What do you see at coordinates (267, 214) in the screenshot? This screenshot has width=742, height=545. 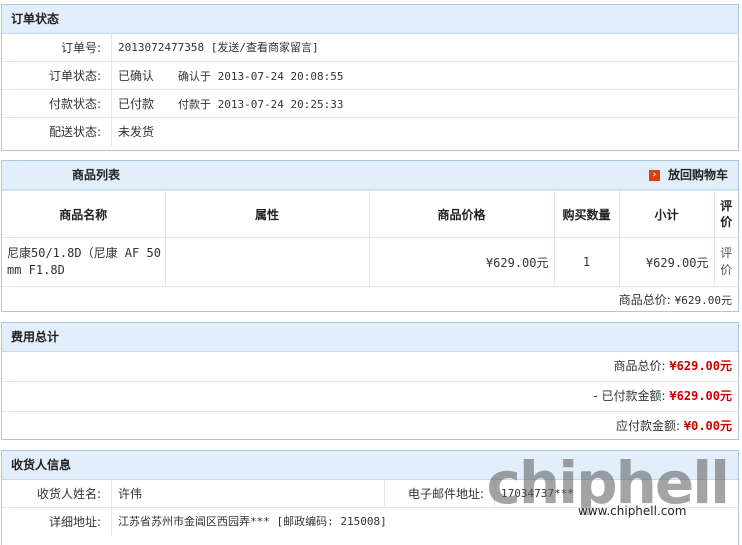 I see `col-header-attr: 属性` at bounding box center [267, 214].